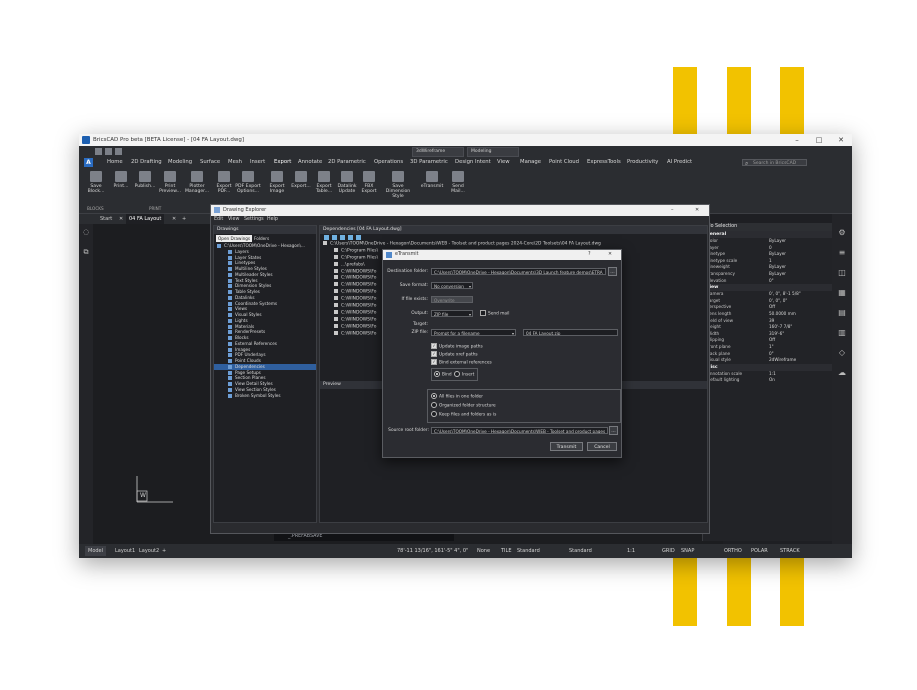  I want to click on minimize-button: –, so click(797, 140).